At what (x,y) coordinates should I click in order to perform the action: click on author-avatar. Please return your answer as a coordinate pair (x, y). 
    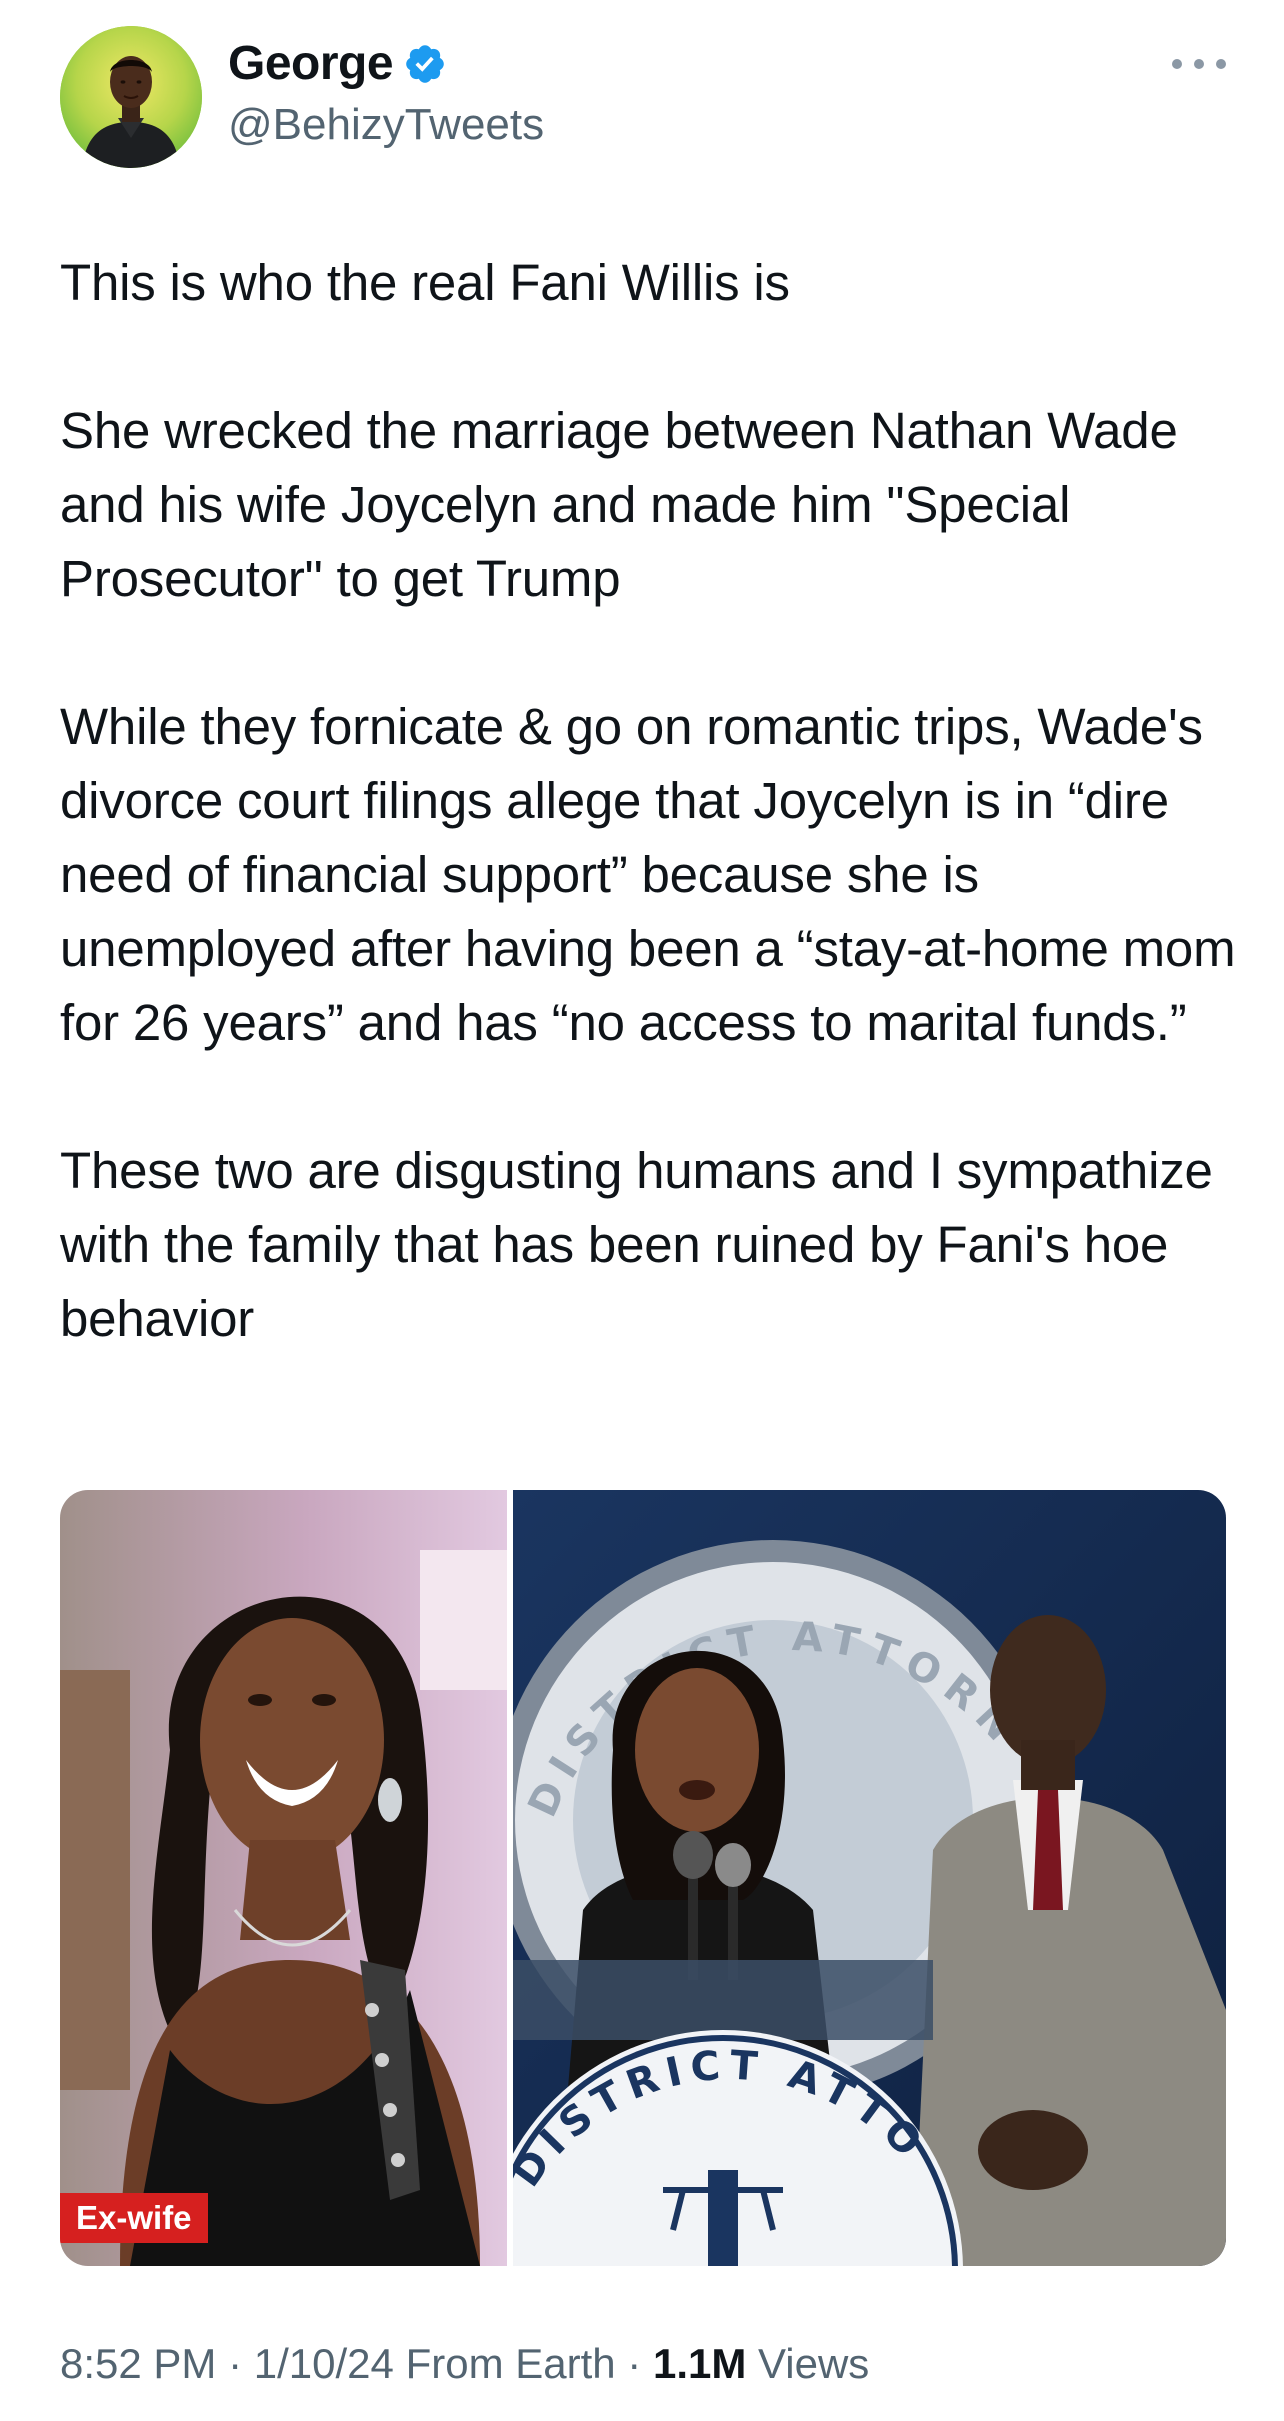
    Looking at the image, I should click on (131, 97).